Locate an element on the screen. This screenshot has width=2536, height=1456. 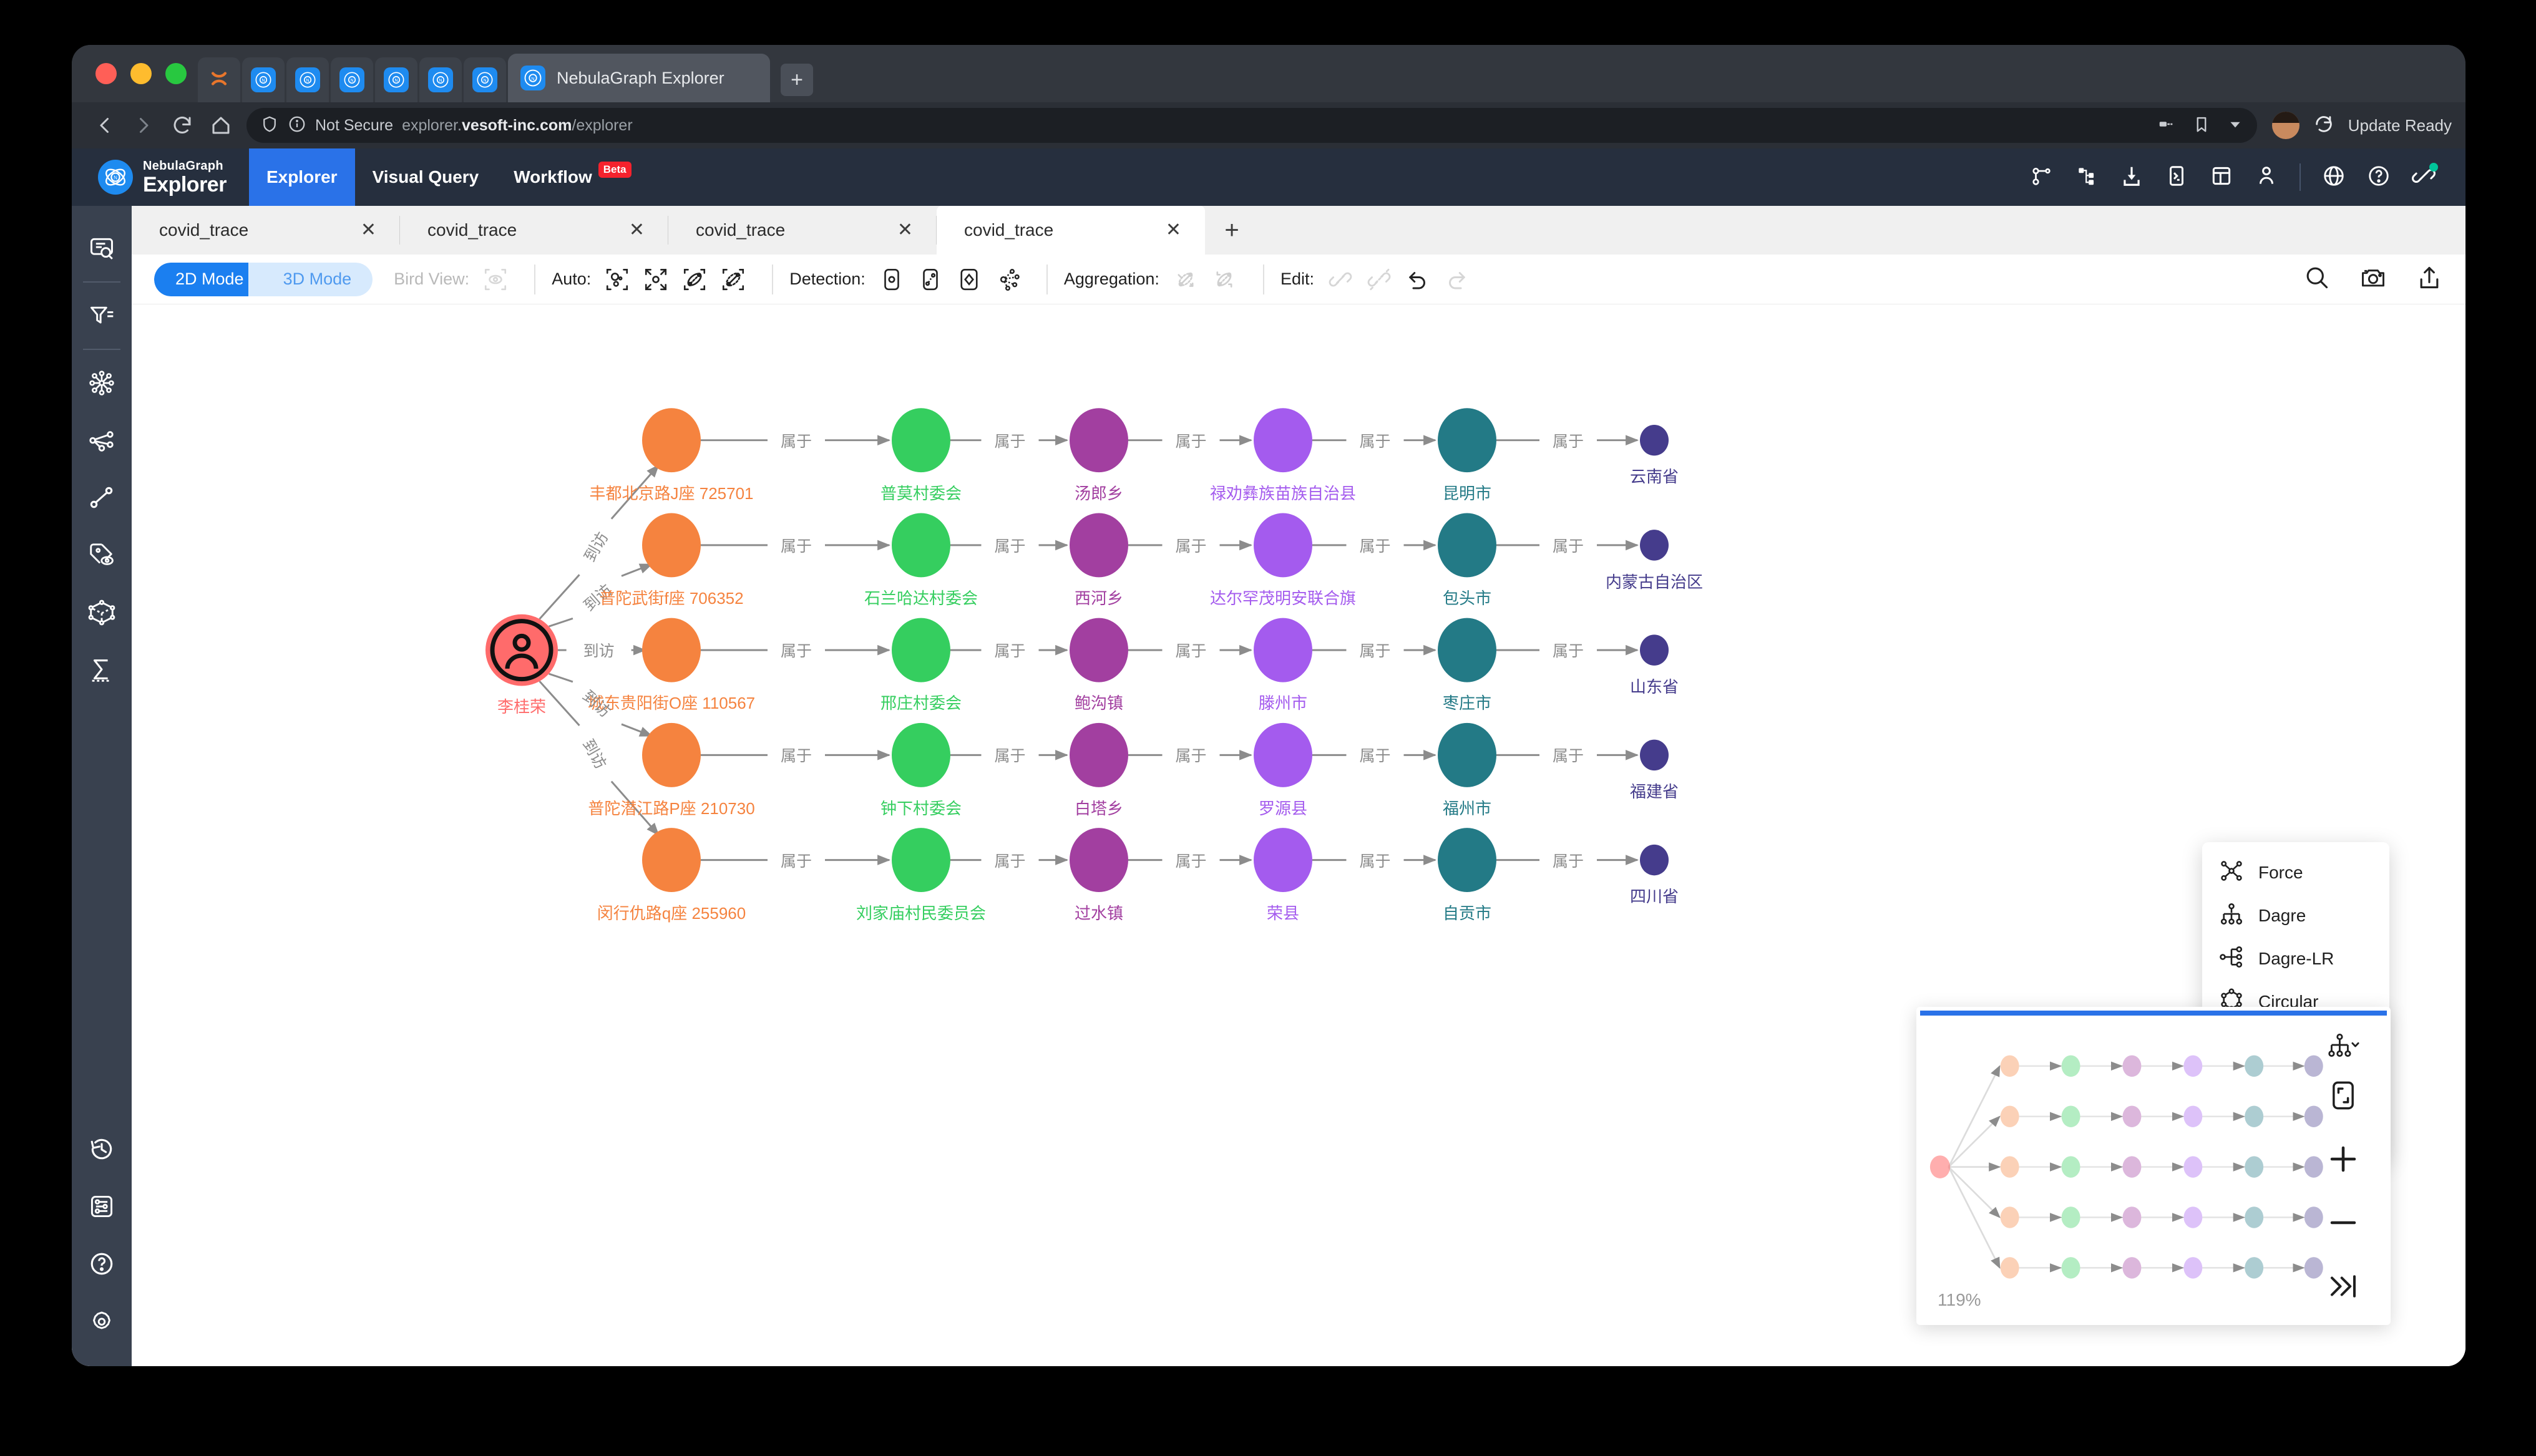
layout-option-dagre-lr: Dagre-LR is located at coordinates (2295, 959).